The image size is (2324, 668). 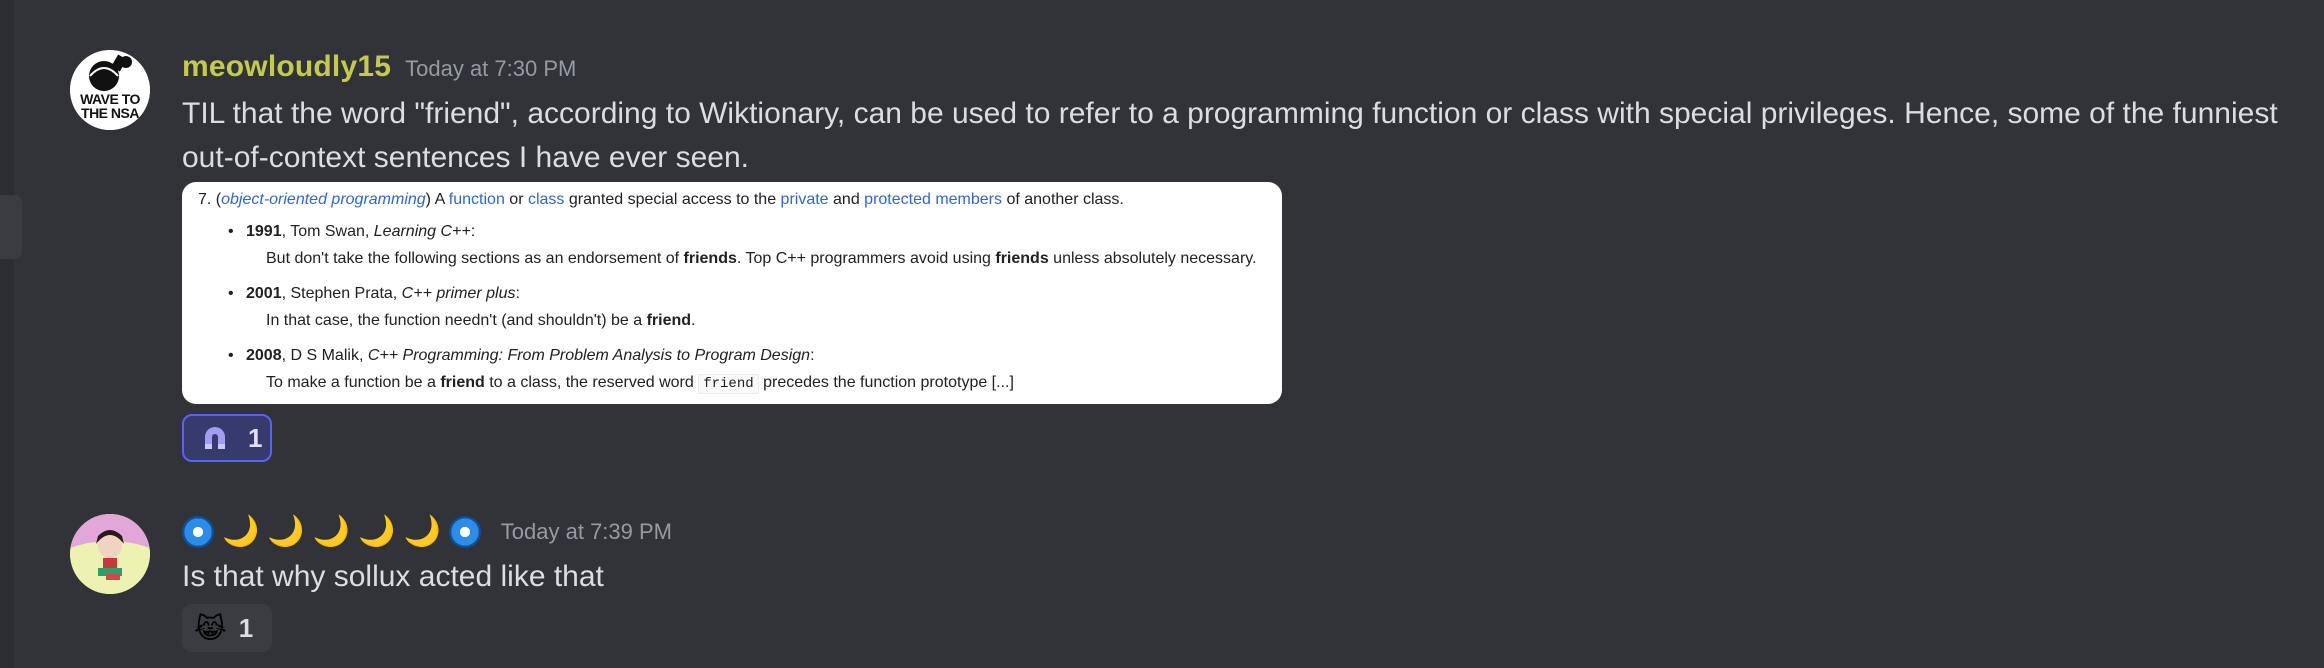 I want to click on magnet-icon, so click(x=215, y=438).